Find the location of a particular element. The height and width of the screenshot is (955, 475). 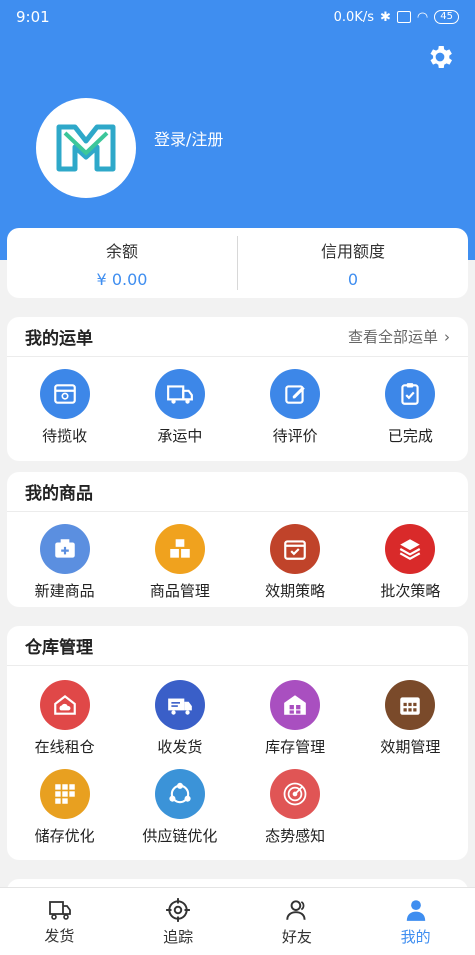

truck-outline-icon is located at coordinates (60, 910).